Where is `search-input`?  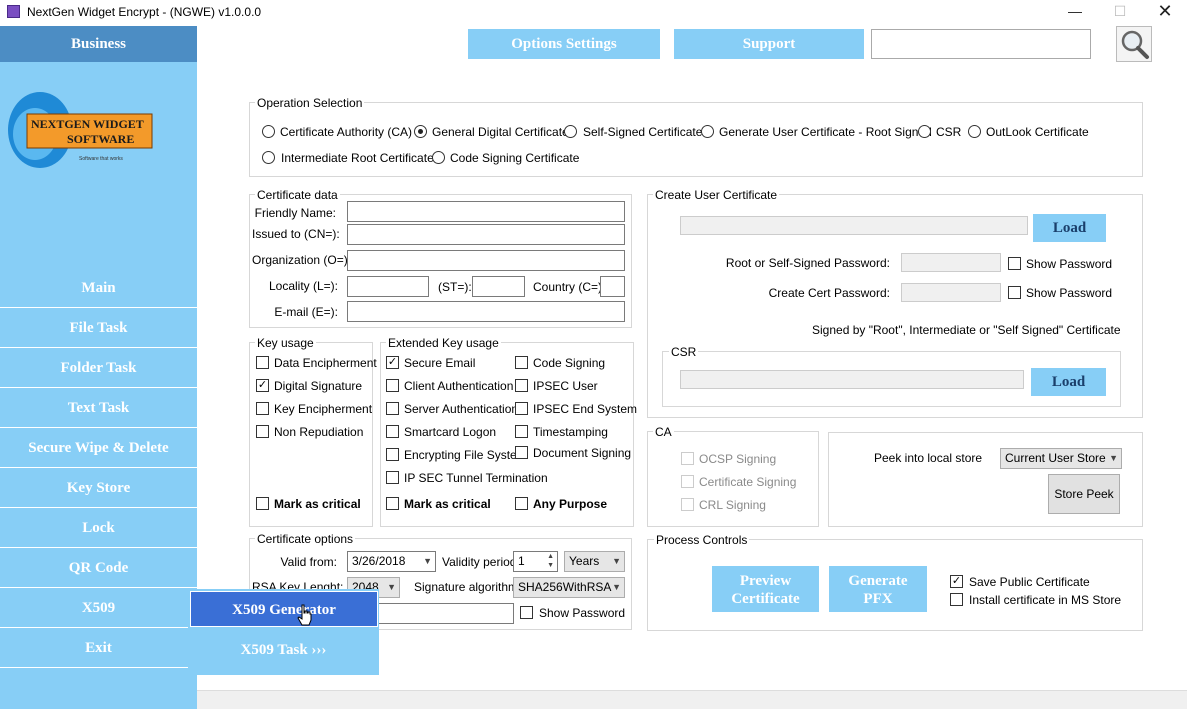 search-input is located at coordinates (981, 44).